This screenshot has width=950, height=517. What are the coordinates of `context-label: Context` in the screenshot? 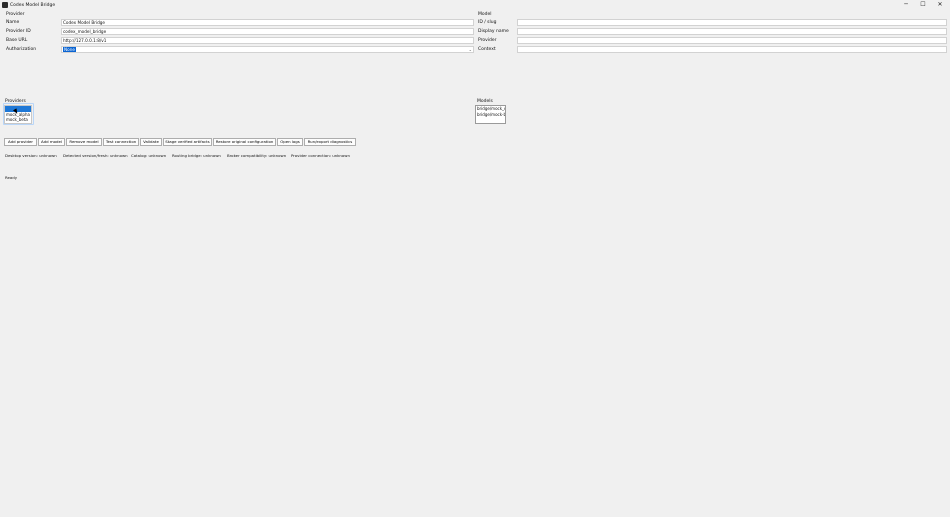 It's located at (487, 49).